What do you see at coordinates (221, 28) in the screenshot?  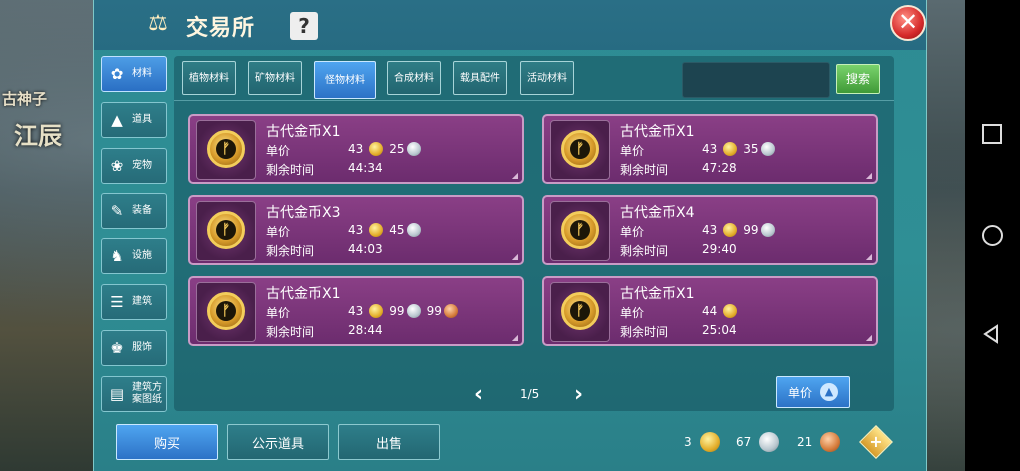 I see `window-title: 交易所` at bounding box center [221, 28].